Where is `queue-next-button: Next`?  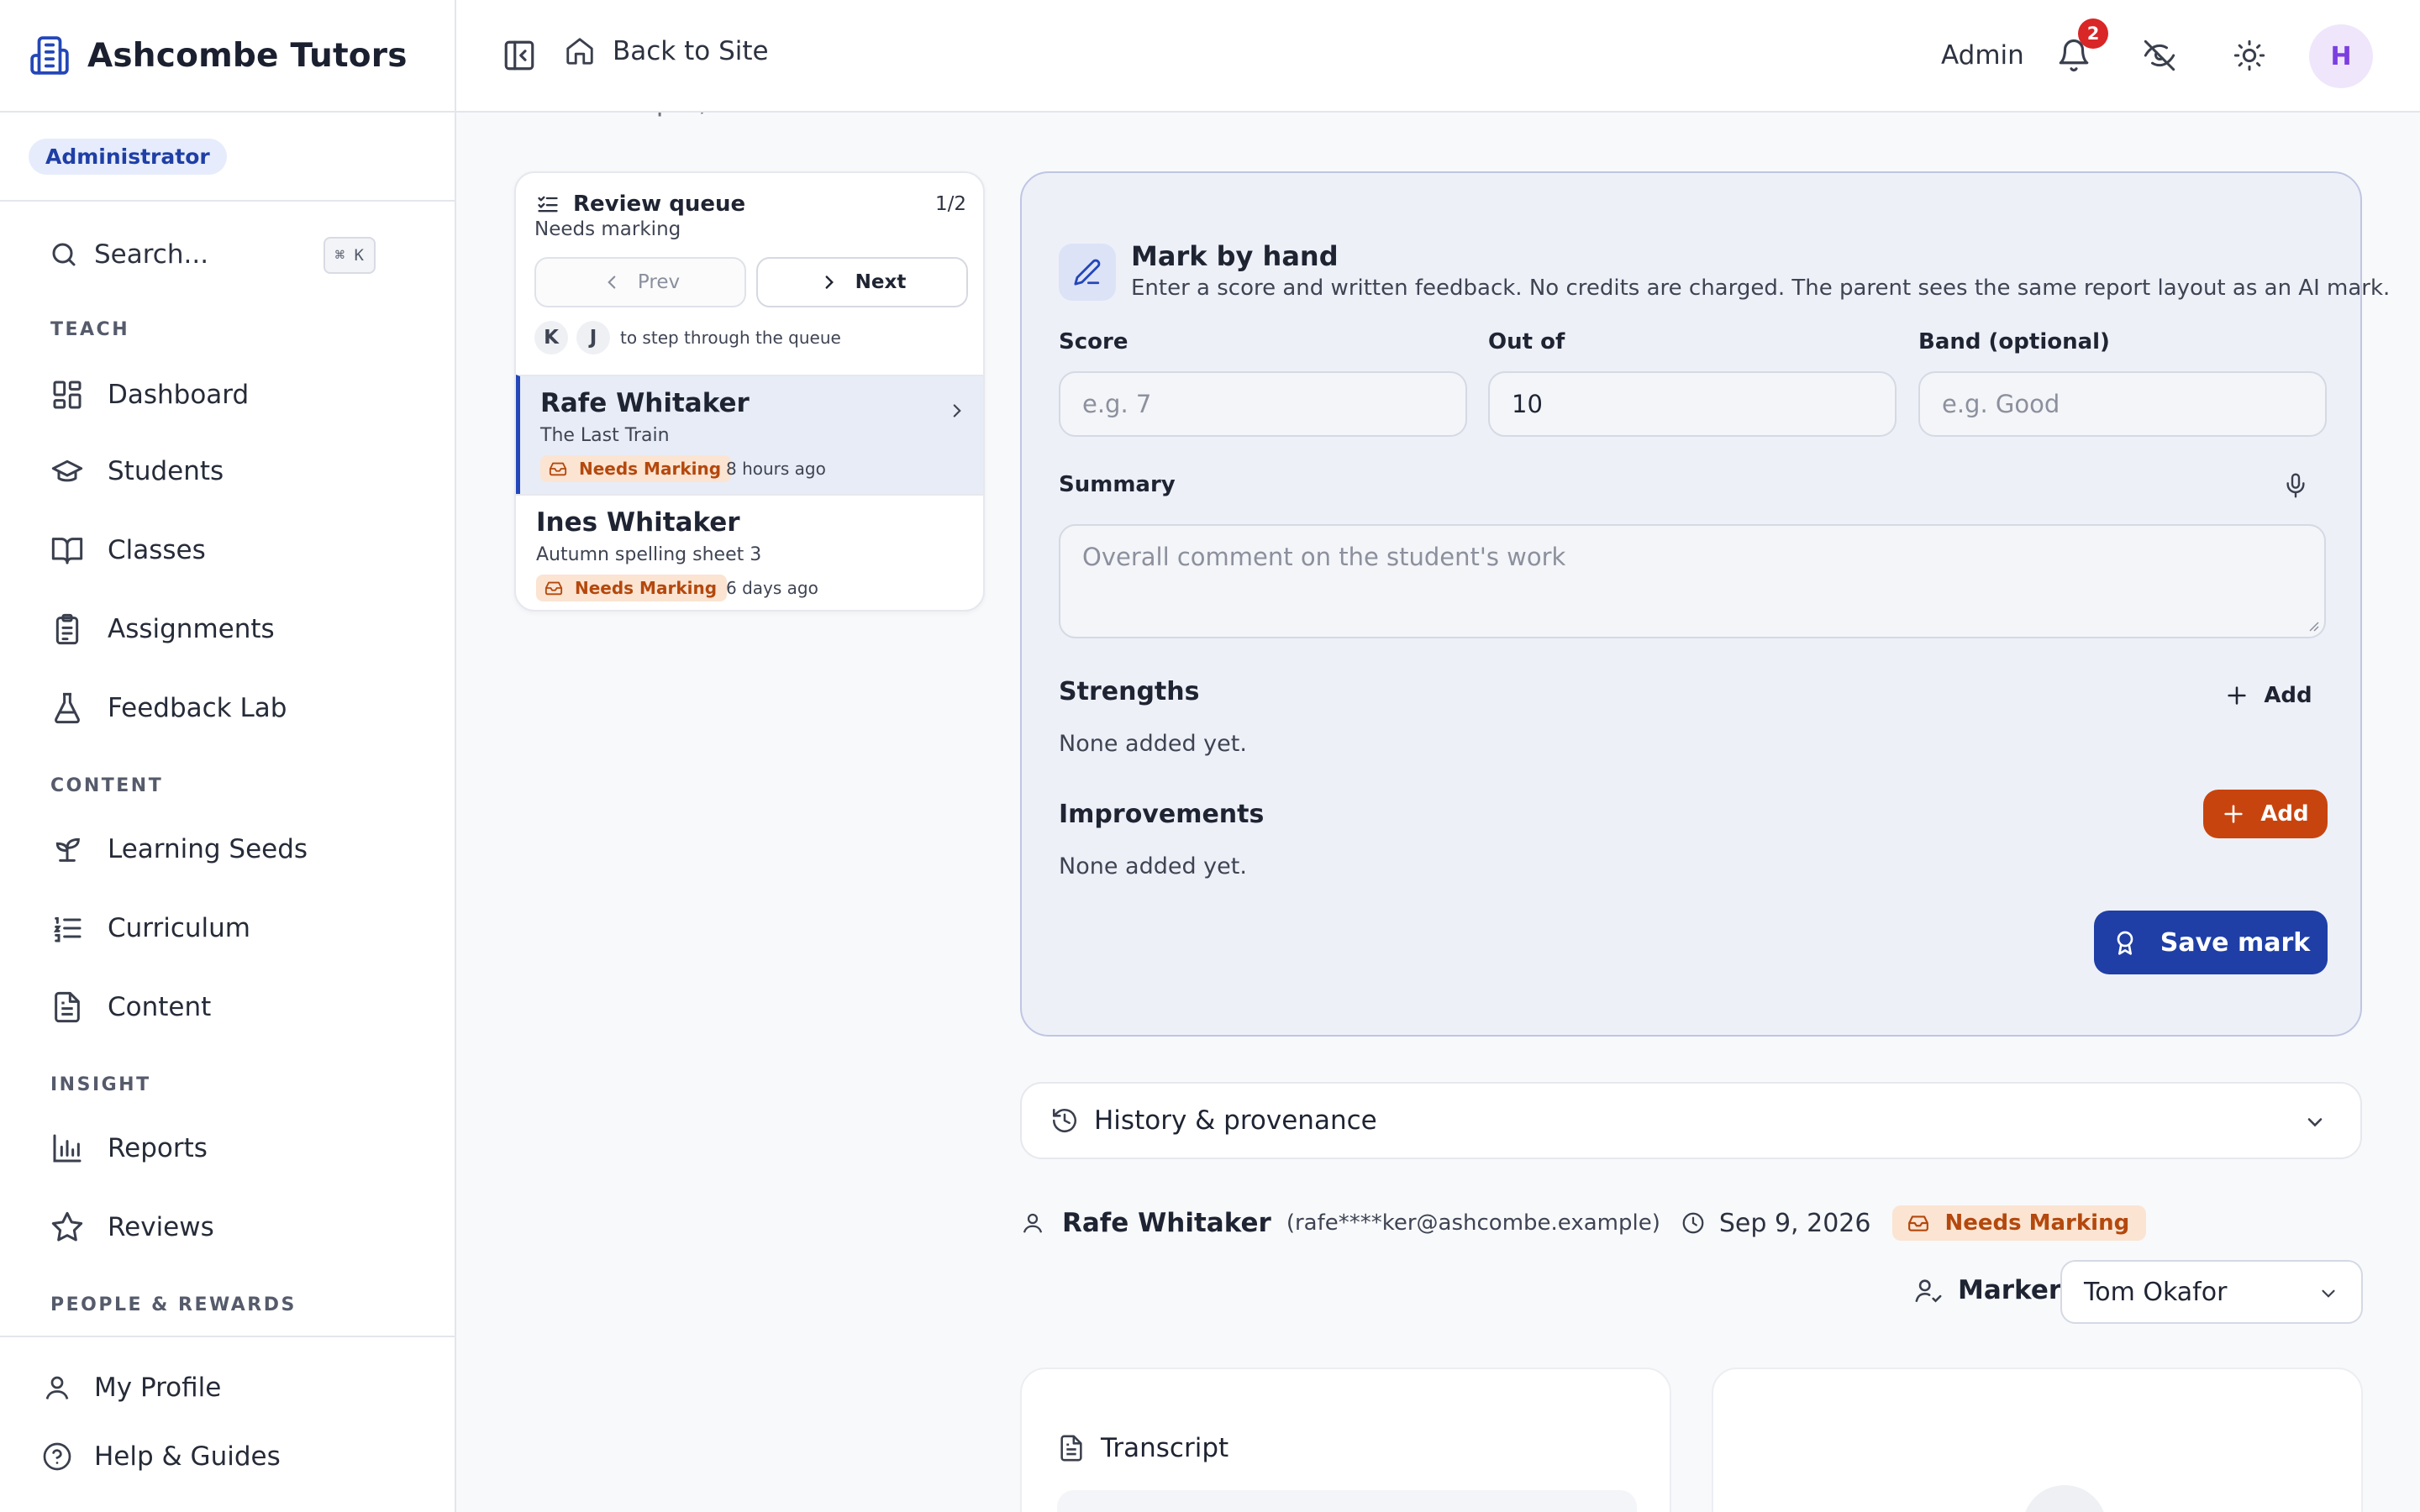 queue-next-button: Next is located at coordinates (862, 282).